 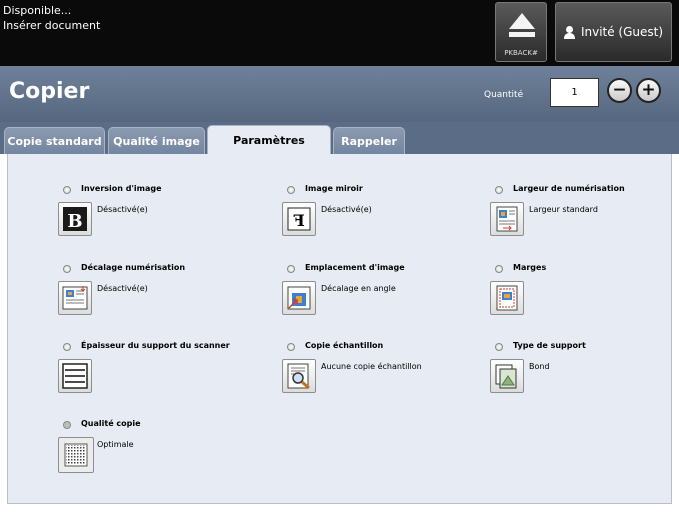 What do you see at coordinates (51, 18) in the screenshot?
I see `machine-status: Disponible... Insérer document` at bounding box center [51, 18].